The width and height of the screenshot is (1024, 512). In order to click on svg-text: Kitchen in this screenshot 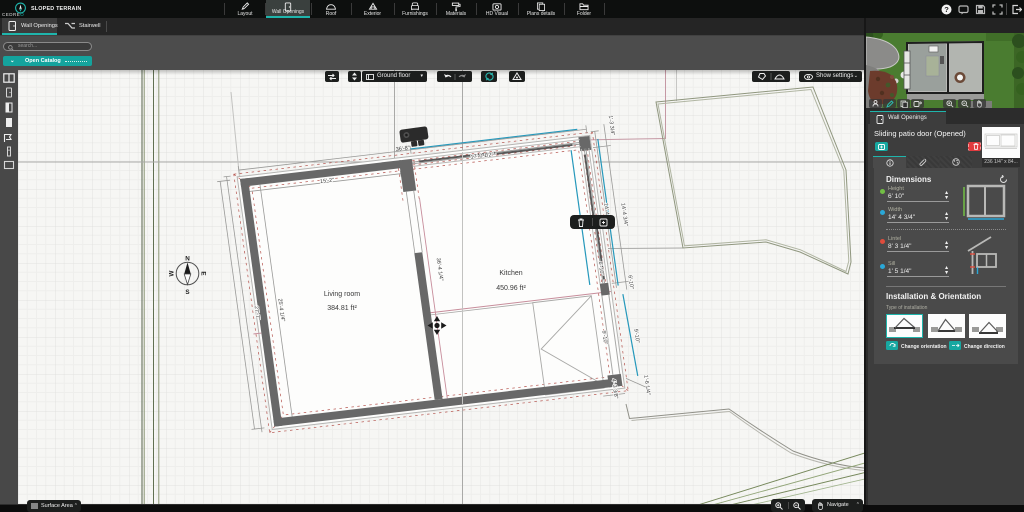, I will do `click(510, 273)`.